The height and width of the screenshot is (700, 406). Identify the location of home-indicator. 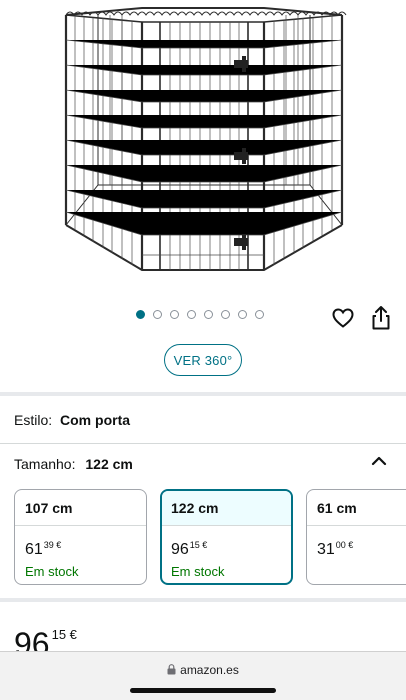
(203, 690).